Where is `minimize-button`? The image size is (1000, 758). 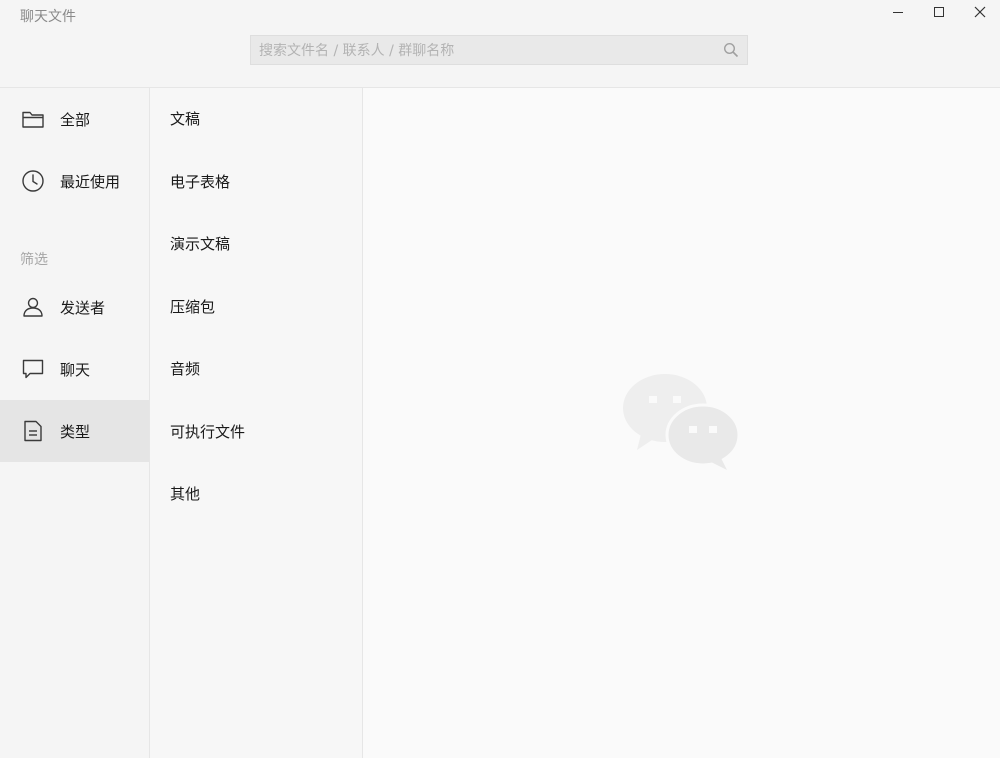
minimize-button is located at coordinates (897, 12).